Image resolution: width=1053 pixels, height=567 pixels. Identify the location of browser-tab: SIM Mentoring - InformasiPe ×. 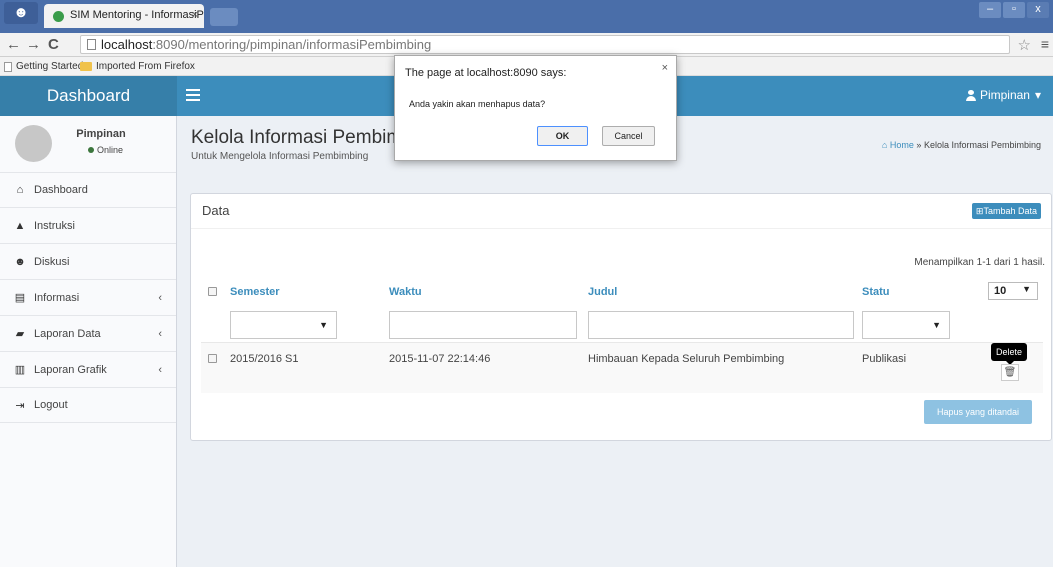
(124, 16).